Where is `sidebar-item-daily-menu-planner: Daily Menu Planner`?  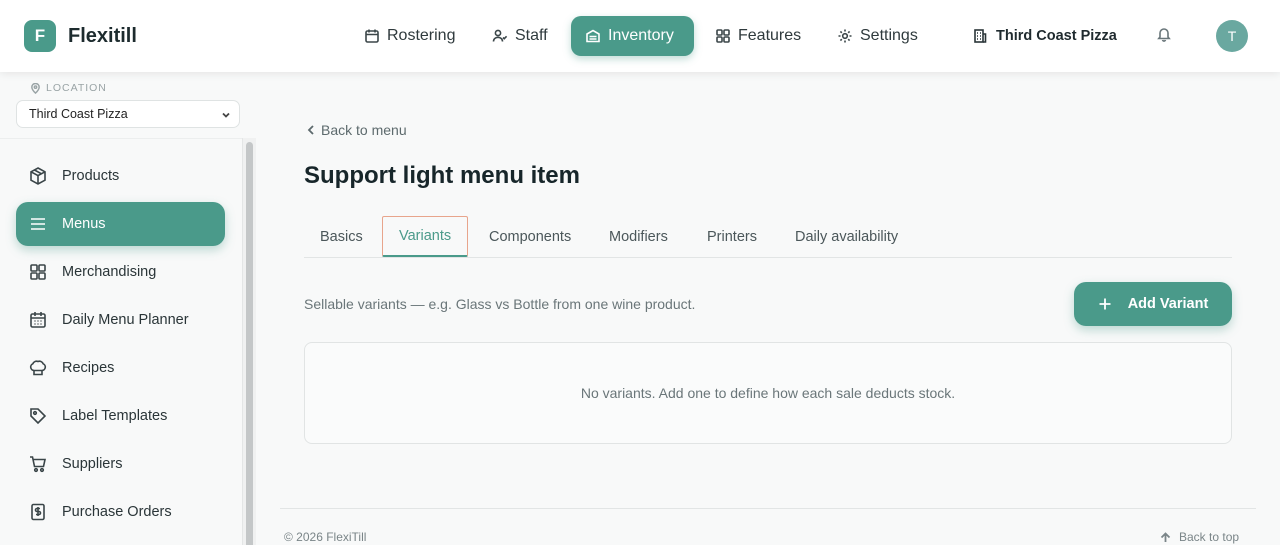
sidebar-item-daily-menu-planner: Daily Menu Planner is located at coordinates (120, 320).